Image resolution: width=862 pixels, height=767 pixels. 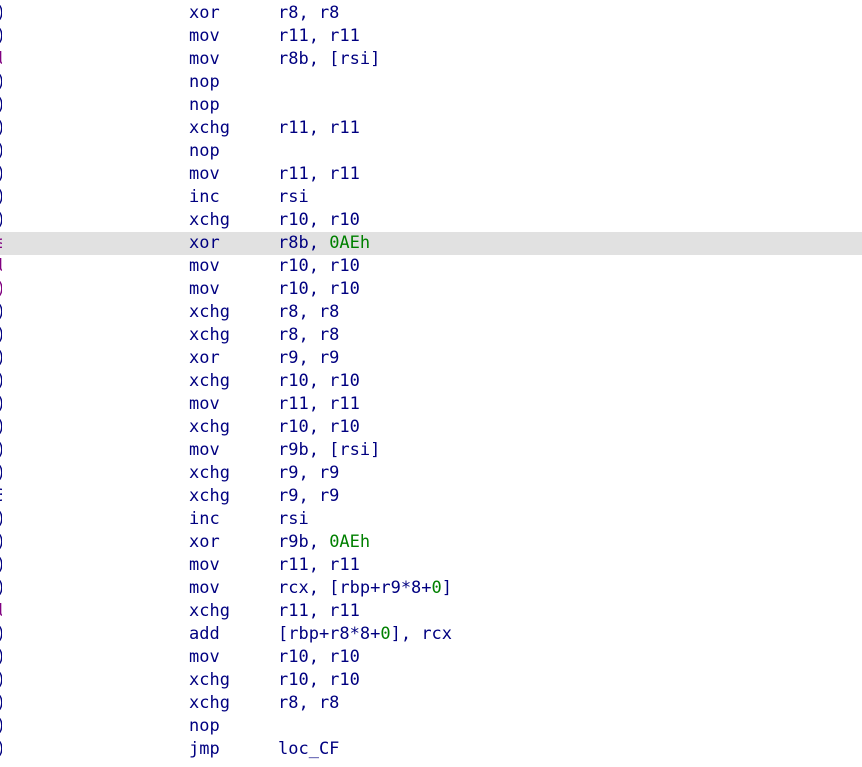 What do you see at coordinates (431, 128) in the screenshot?
I see `instruction-row: ) xchg r11, r11` at bounding box center [431, 128].